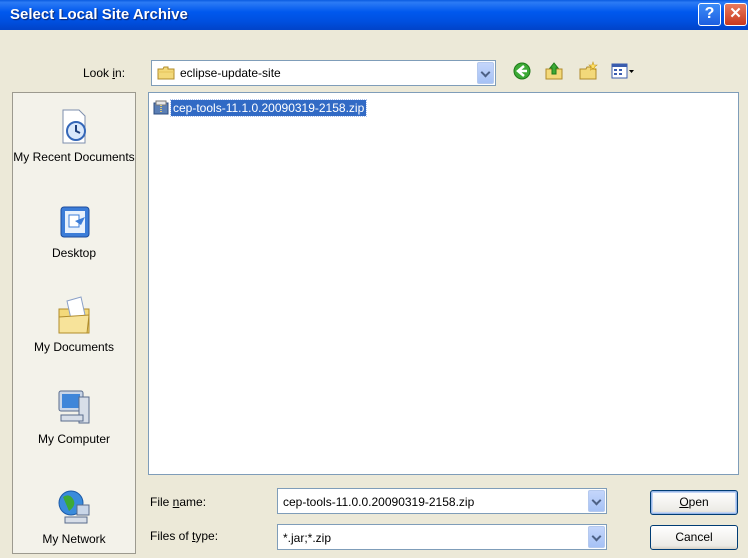  I want to click on my-documents-icon, so click(74, 315).